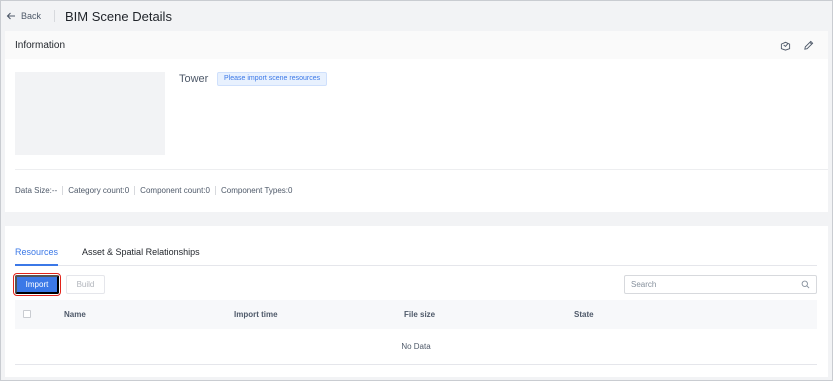 The width and height of the screenshot is (833, 381). I want to click on import-button: Import, so click(37, 284).